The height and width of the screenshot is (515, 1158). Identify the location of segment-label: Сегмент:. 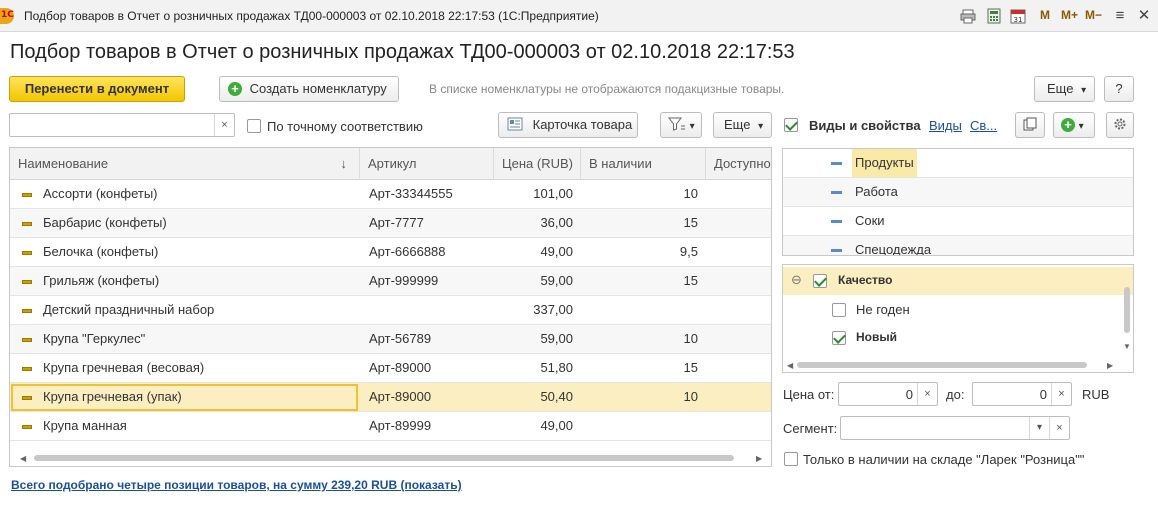
(810, 428).